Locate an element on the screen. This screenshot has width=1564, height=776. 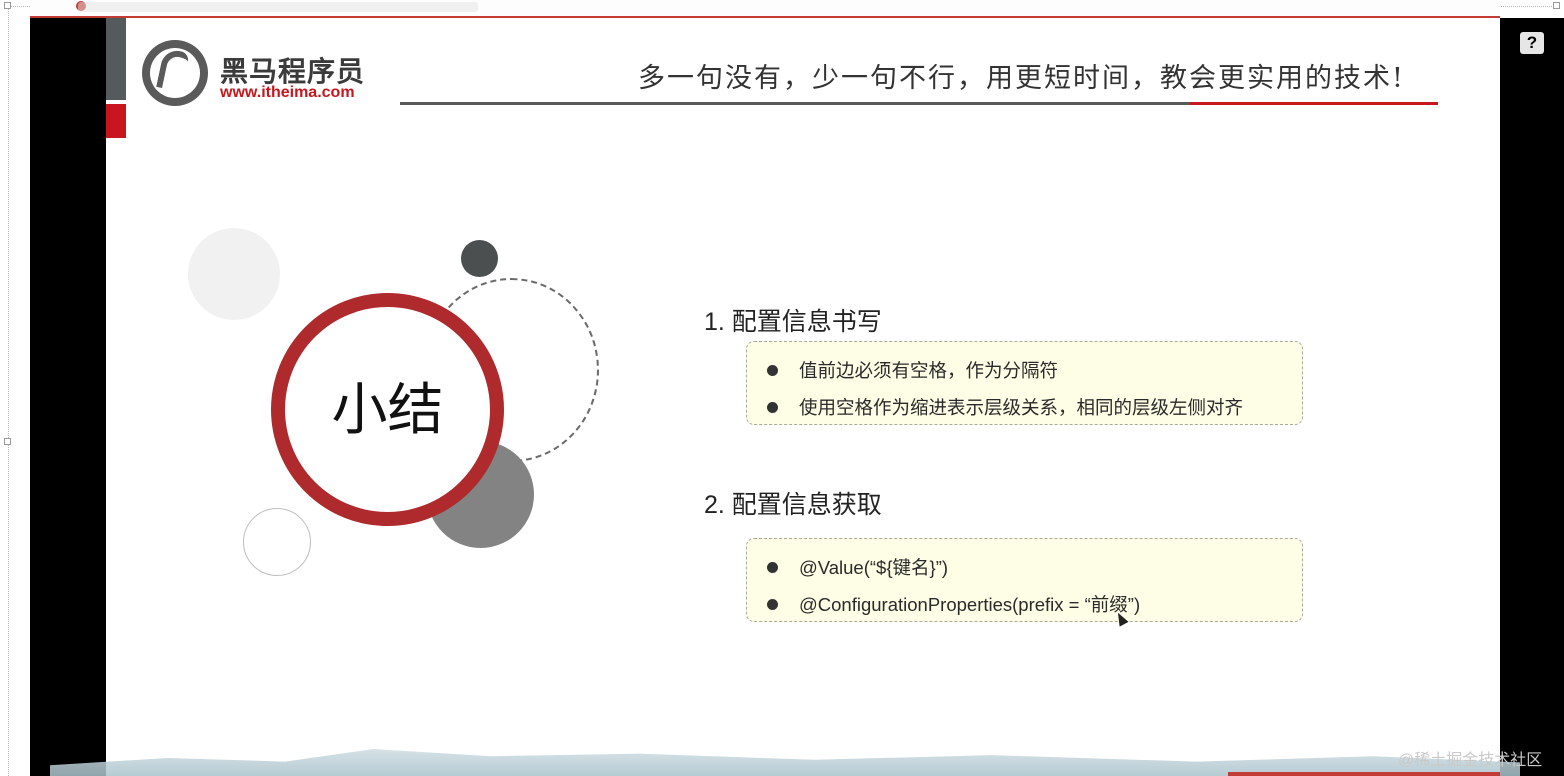
section-box-write: 值前边必须有空格，作为分隔符 使用空格作为缩进表示层级关系，相同的层级左侧对齐 is located at coordinates (1024, 383).